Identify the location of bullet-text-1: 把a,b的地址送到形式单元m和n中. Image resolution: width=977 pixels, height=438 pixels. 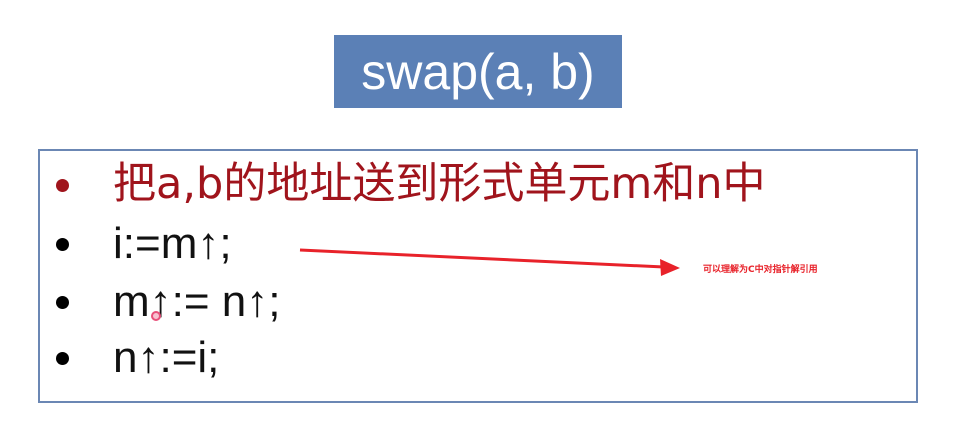
(439, 184).